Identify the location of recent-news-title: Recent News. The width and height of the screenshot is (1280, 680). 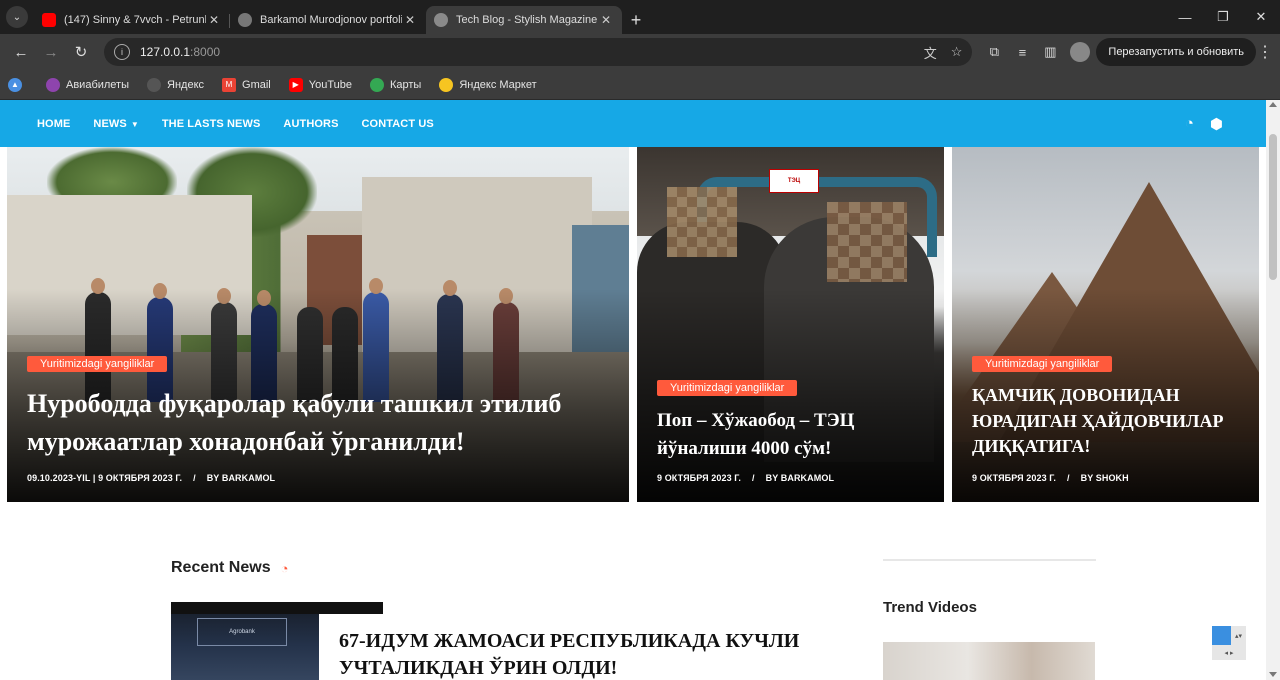
(221, 567).